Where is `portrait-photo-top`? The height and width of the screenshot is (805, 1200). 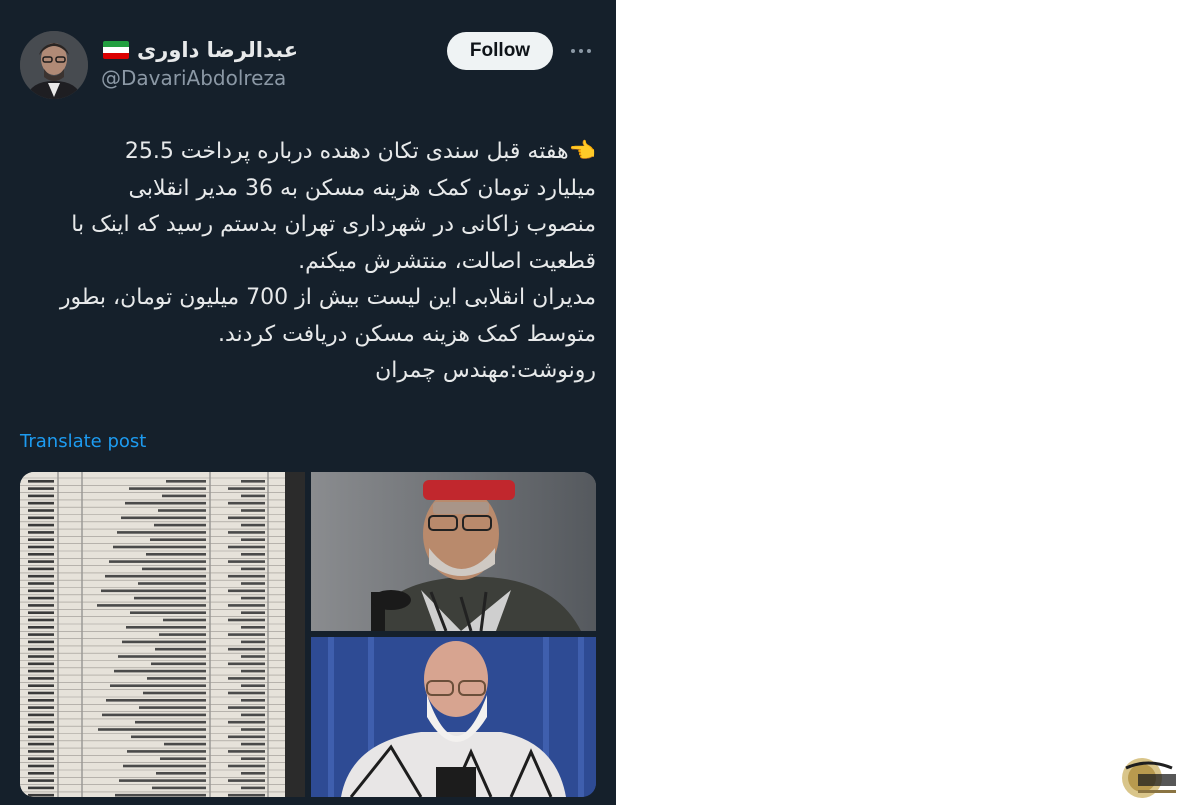
portrait-photo-top is located at coordinates (453, 551).